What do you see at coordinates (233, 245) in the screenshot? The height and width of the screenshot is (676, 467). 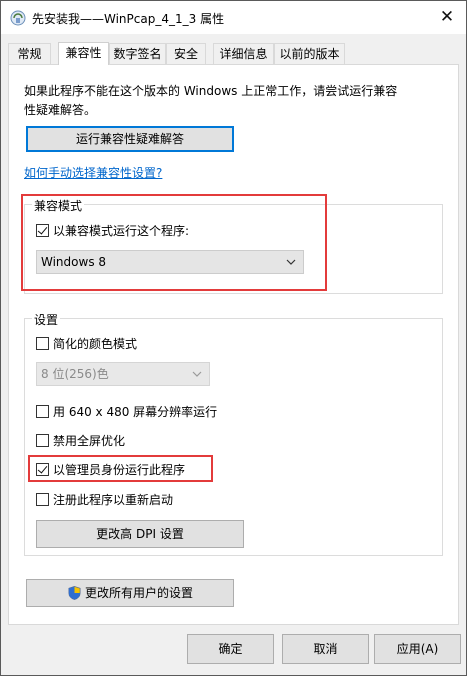 I see `compat-mode-group: 兼容模式` at bounding box center [233, 245].